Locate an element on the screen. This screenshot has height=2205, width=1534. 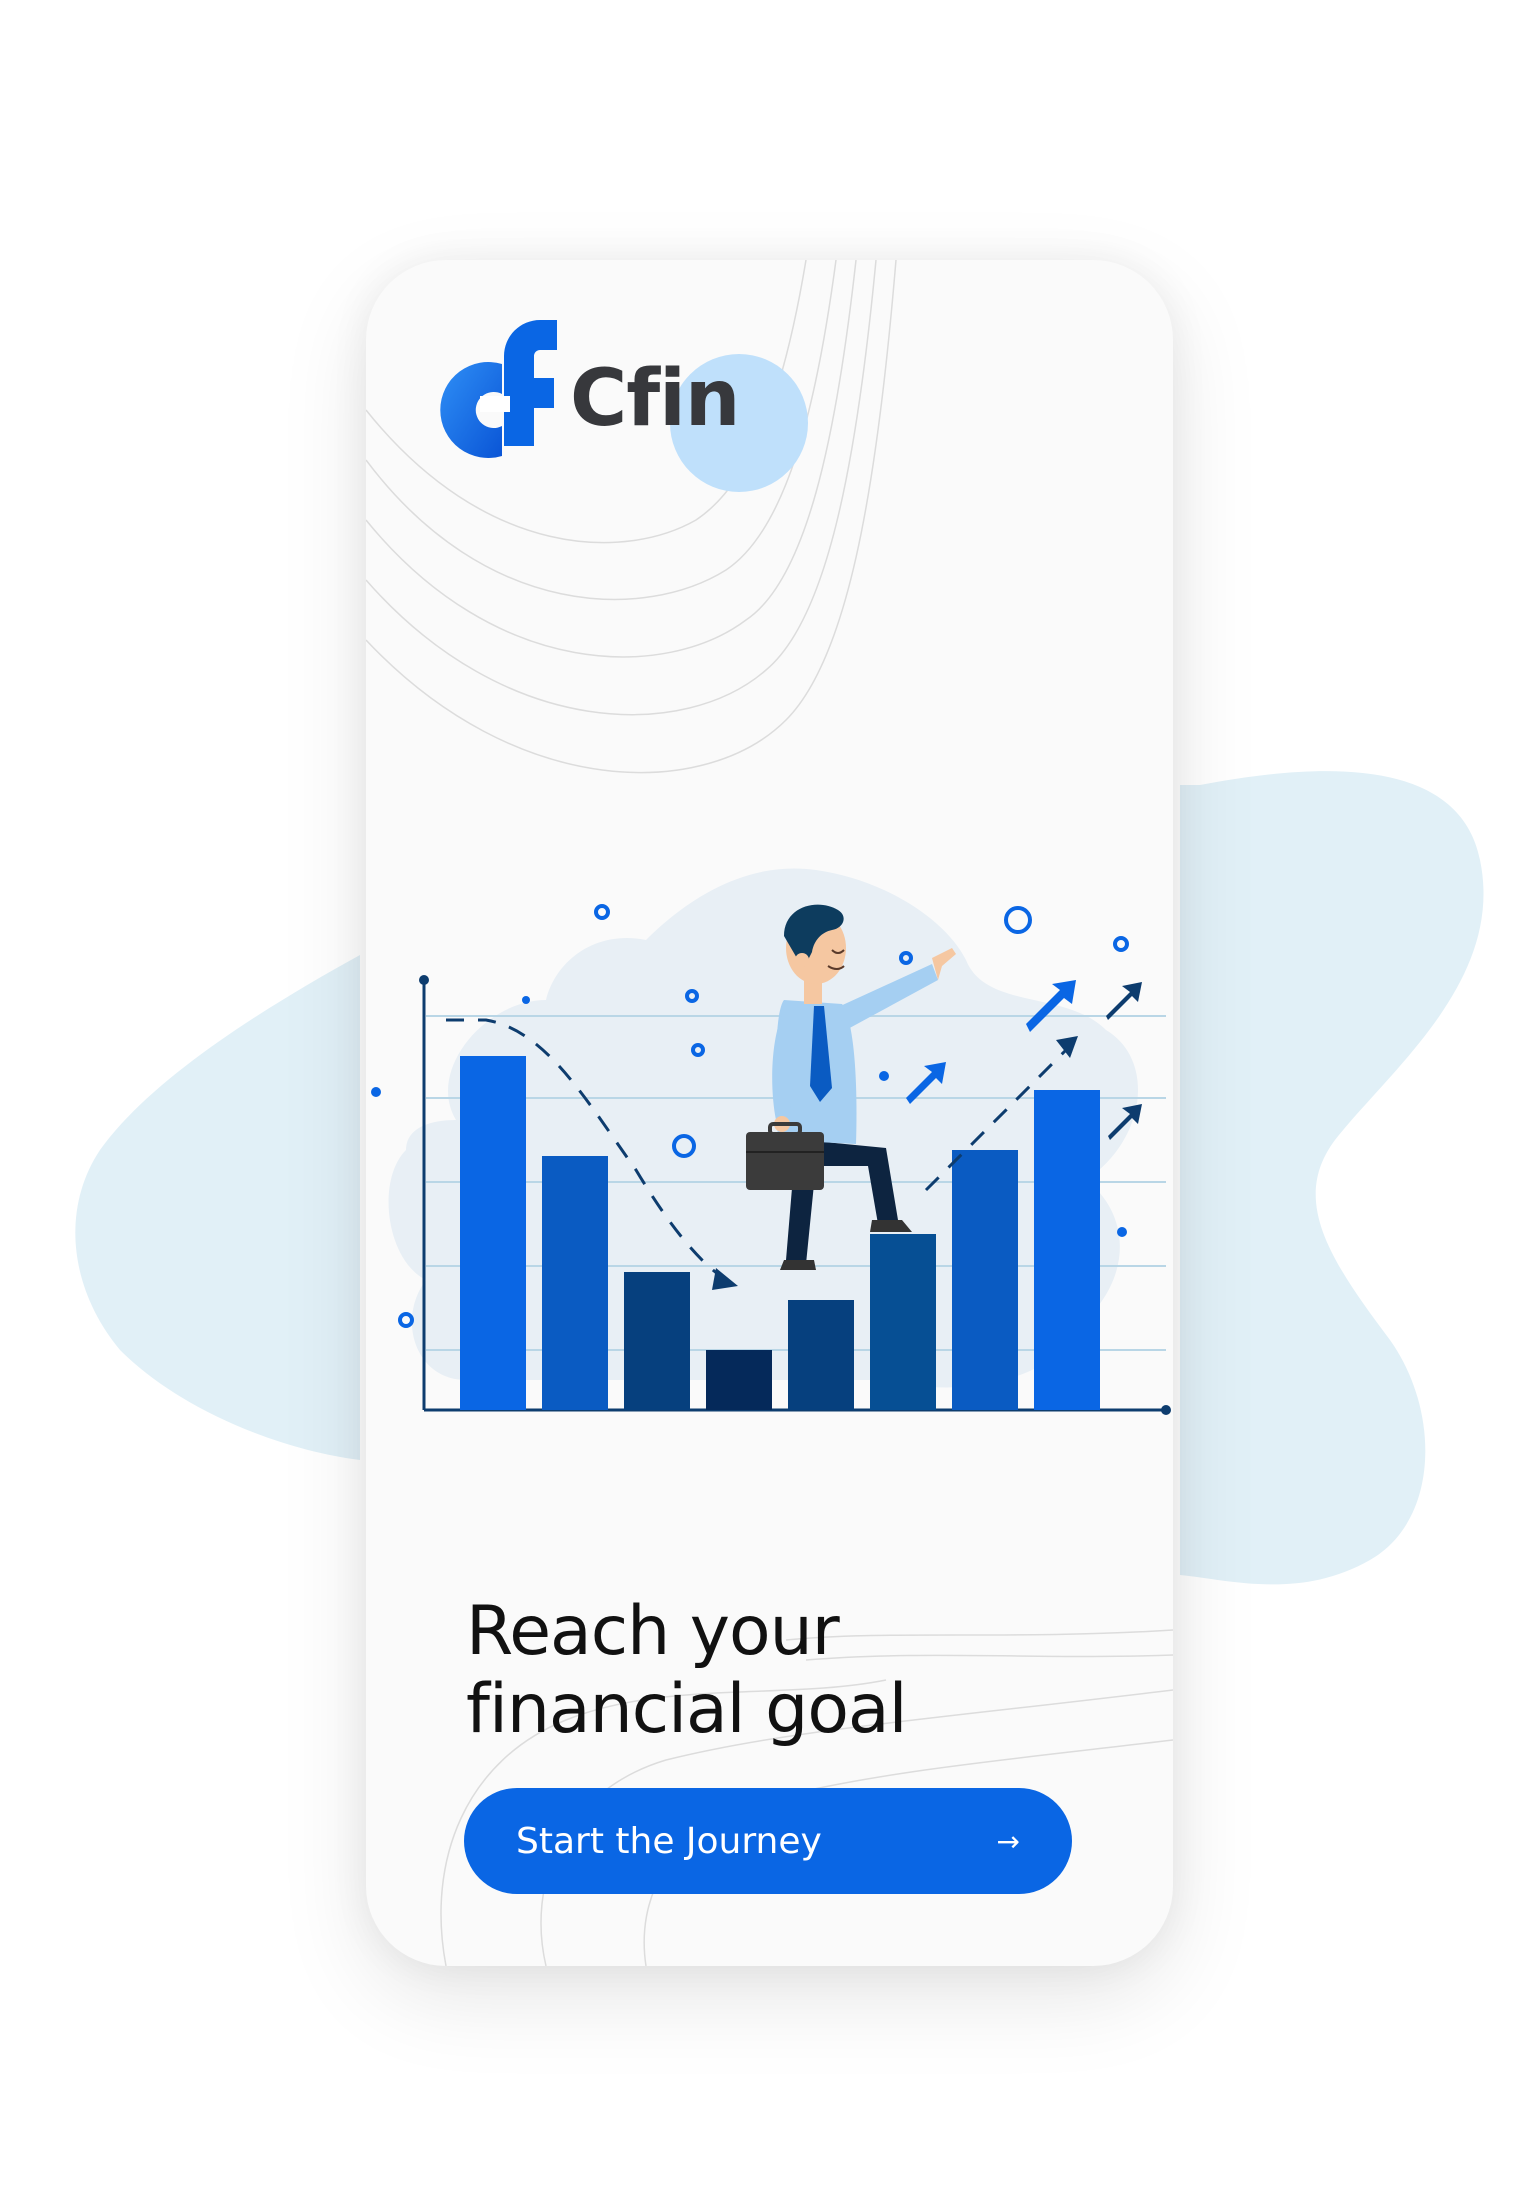
onboarding-headline: Reach your financial goal is located at coordinates (786, 1671).